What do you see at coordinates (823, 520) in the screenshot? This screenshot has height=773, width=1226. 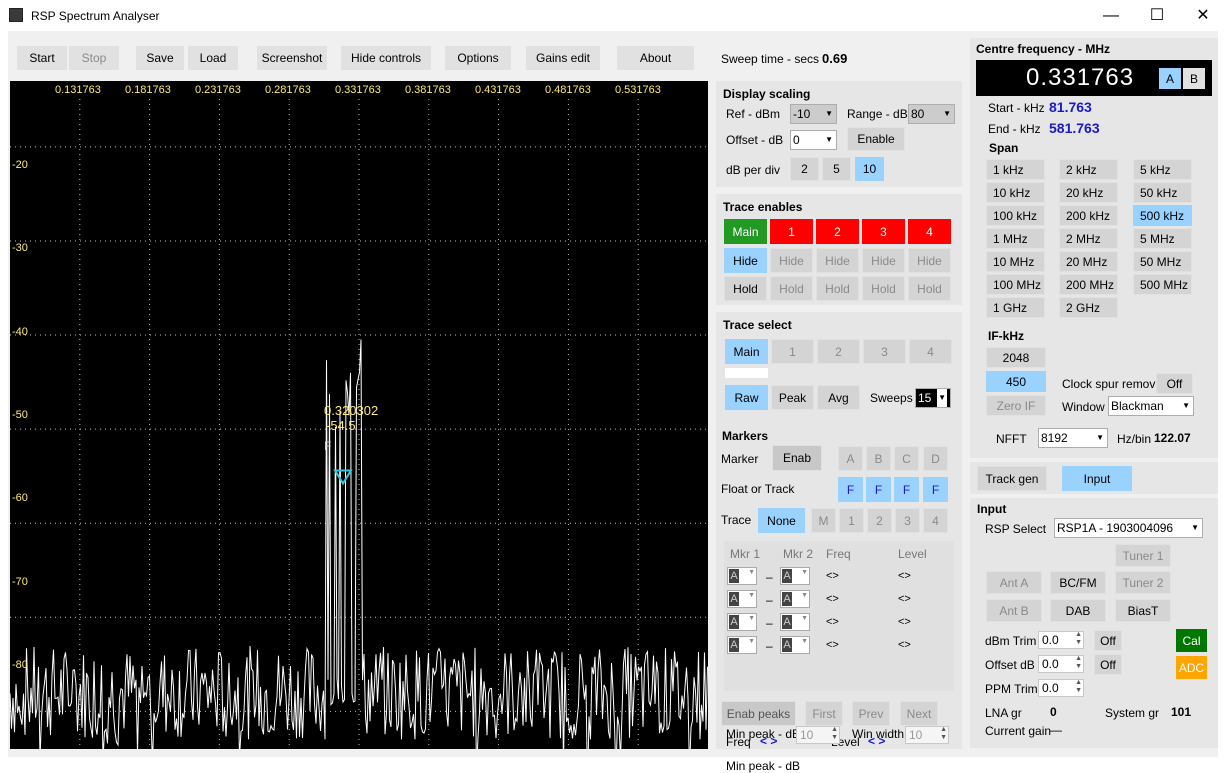 I see `trace-m-button: M` at bounding box center [823, 520].